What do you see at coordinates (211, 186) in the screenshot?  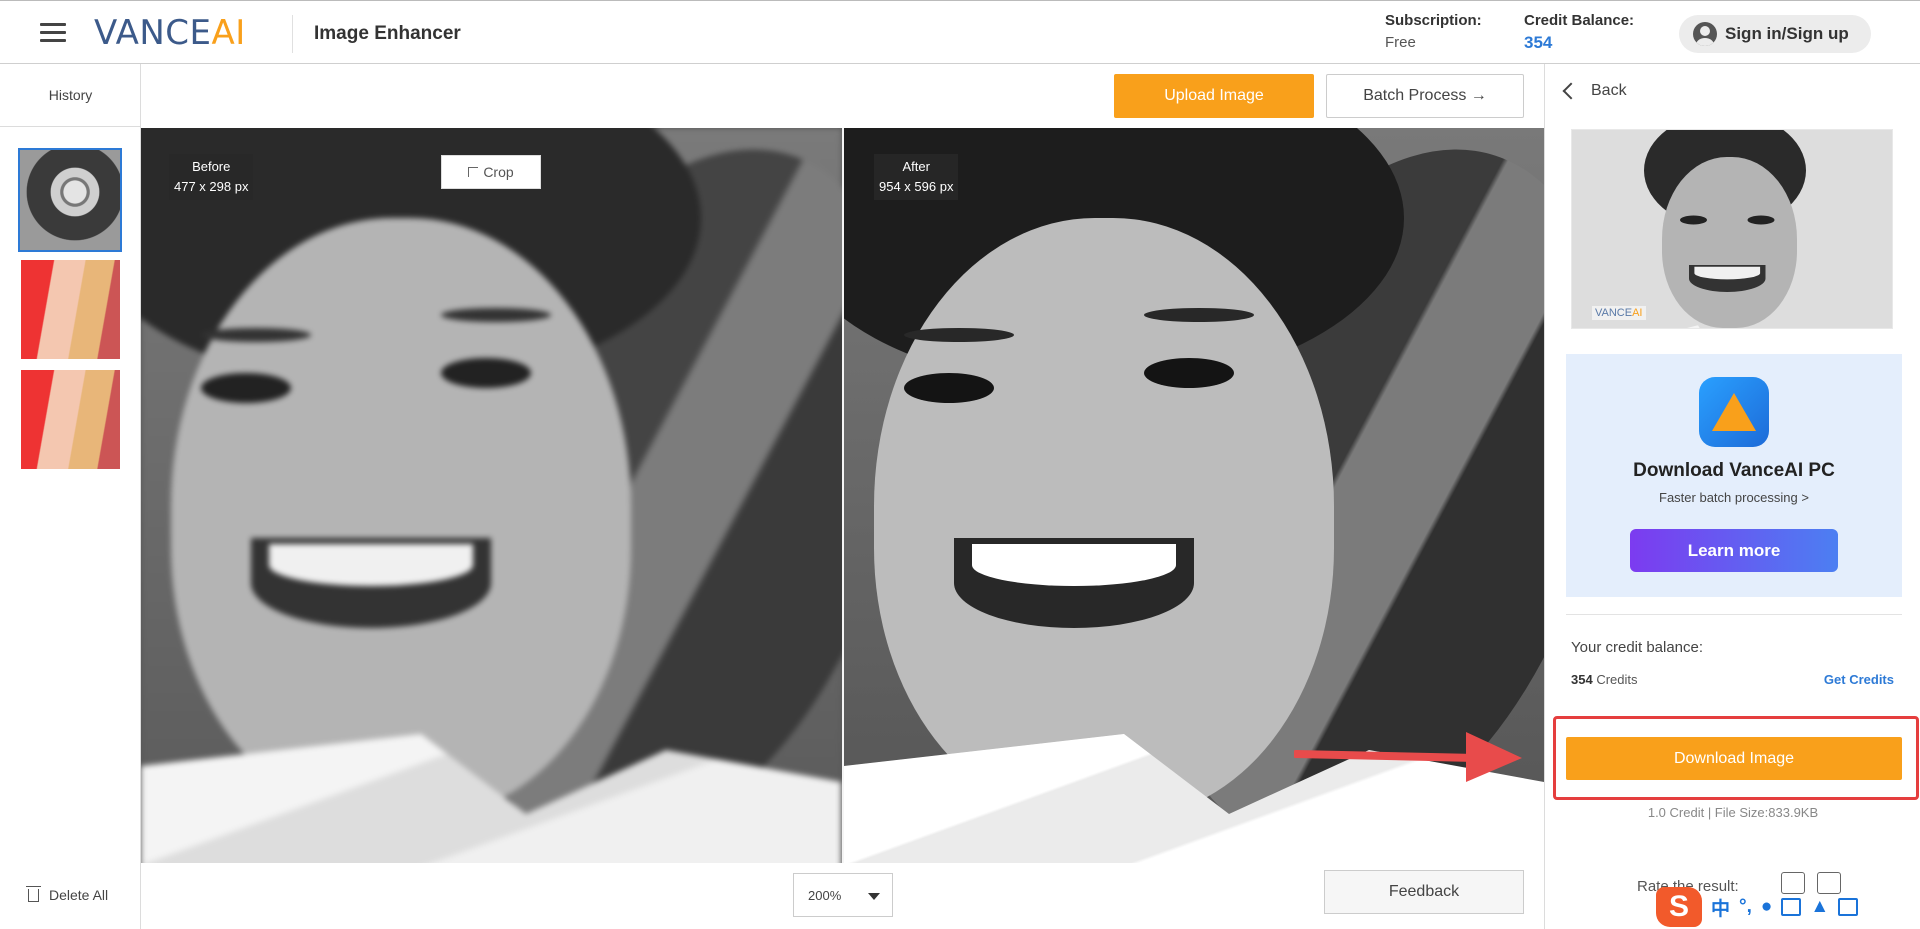 I see `before-size: 477 x 298 px` at bounding box center [211, 186].